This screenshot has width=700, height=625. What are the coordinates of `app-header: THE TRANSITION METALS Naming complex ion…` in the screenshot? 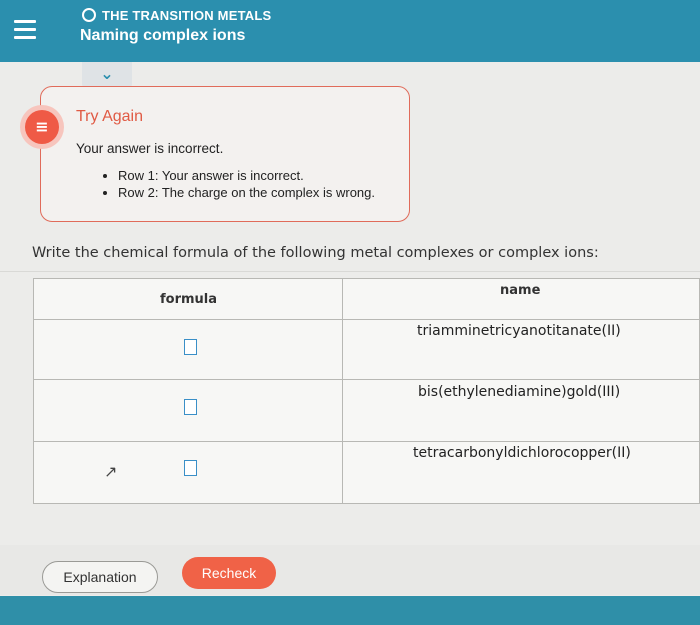 It's located at (350, 31).